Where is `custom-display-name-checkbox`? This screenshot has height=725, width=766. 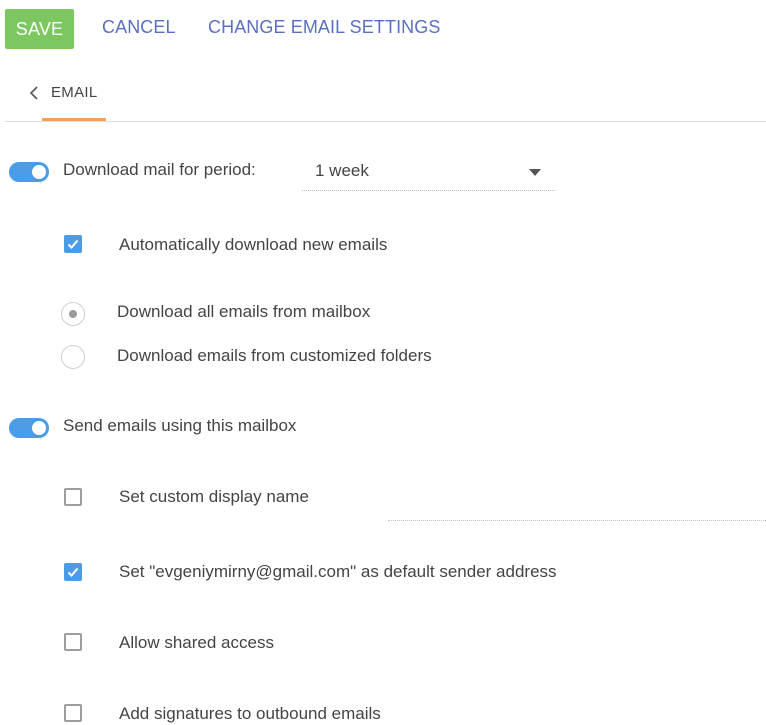
custom-display-name-checkbox is located at coordinates (73, 497).